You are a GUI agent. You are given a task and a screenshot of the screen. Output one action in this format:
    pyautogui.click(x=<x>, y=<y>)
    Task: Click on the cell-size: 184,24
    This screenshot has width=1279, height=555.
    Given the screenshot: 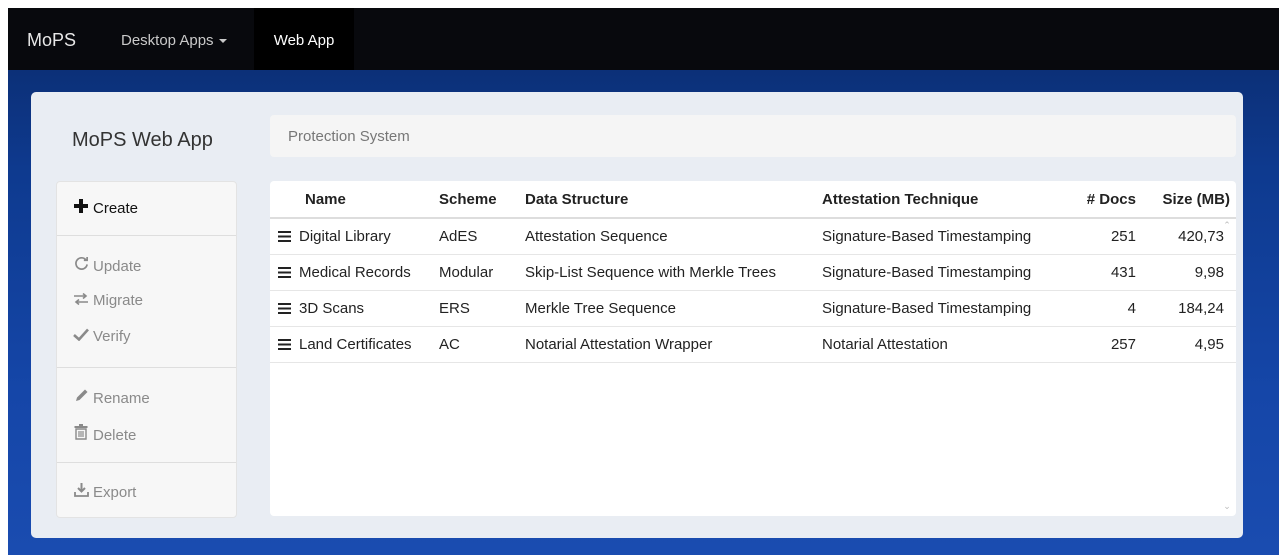 What is the action you would take?
    pyautogui.click(x=1186, y=308)
    